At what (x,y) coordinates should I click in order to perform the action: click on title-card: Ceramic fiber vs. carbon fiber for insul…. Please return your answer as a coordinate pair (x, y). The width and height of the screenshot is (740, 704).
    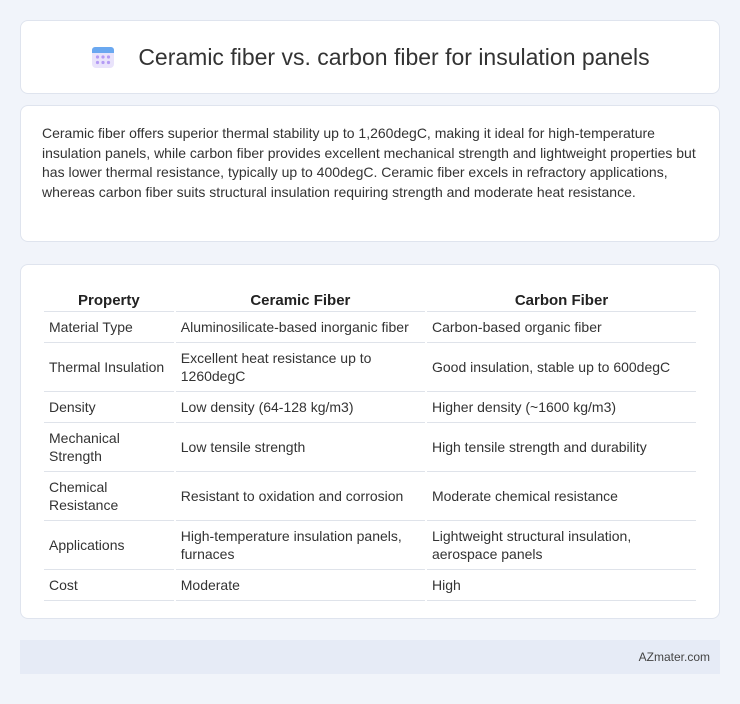
    Looking at the image, I should click on (370, 57).